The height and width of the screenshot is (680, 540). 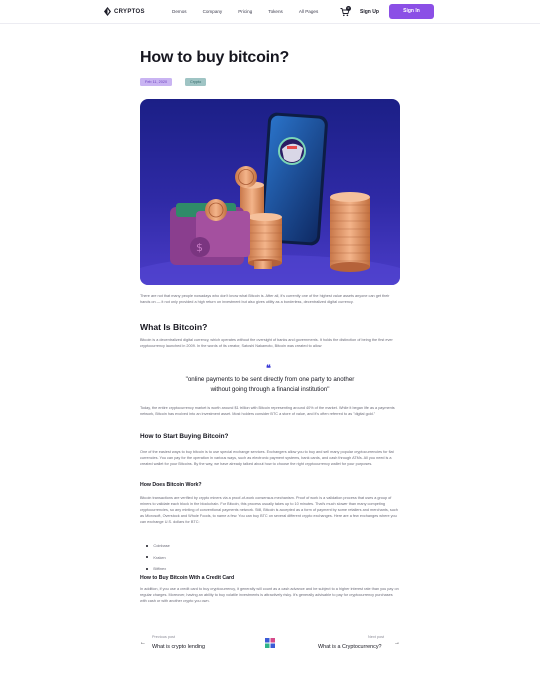 I want to click on grid-icon, so click(x=270, y=643).